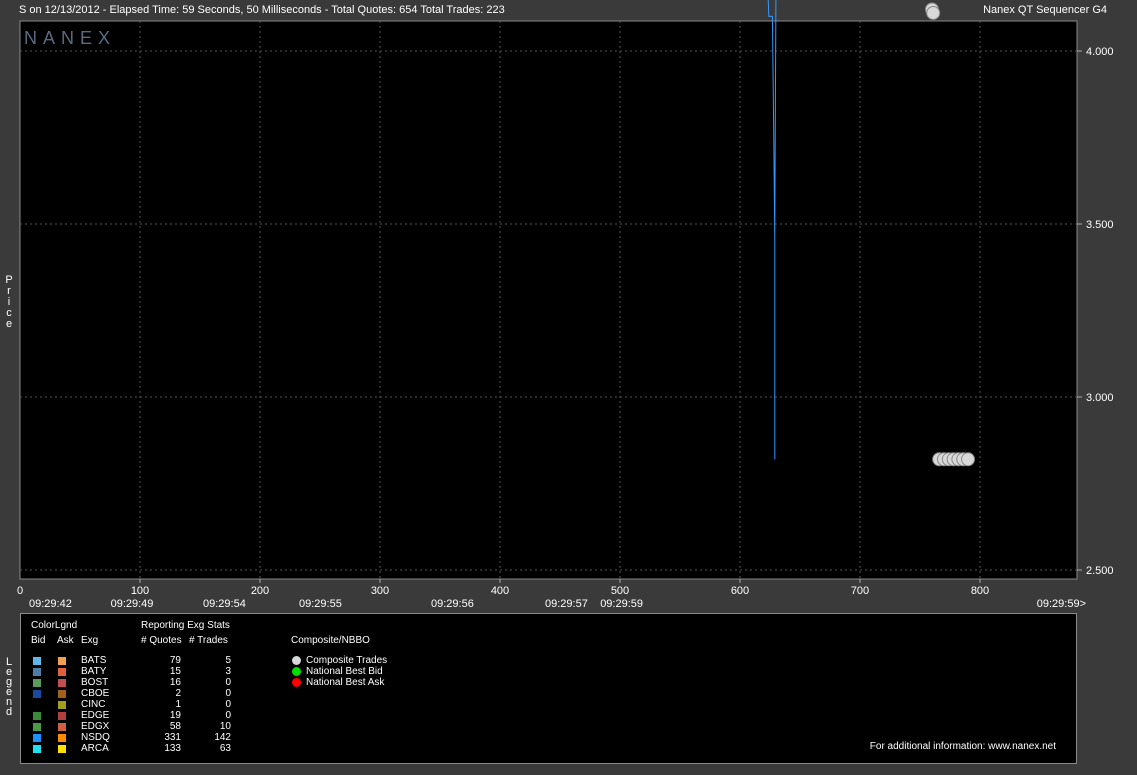 Image resolution: width=1137 pixels, height=775 pixels. What do you see at coordinates (175, 682) in the screenshot?
I see `quote-count: 16` at bounding box center [175, 682].